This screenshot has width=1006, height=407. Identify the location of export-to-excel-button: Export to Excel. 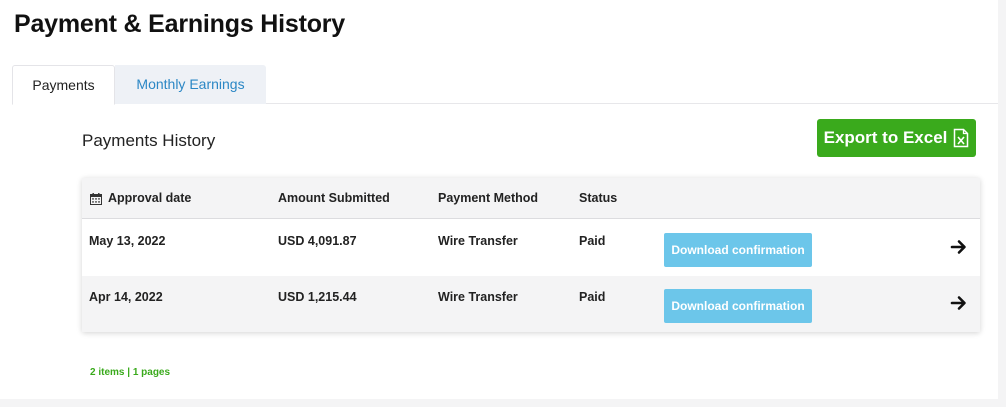
(896, 138).